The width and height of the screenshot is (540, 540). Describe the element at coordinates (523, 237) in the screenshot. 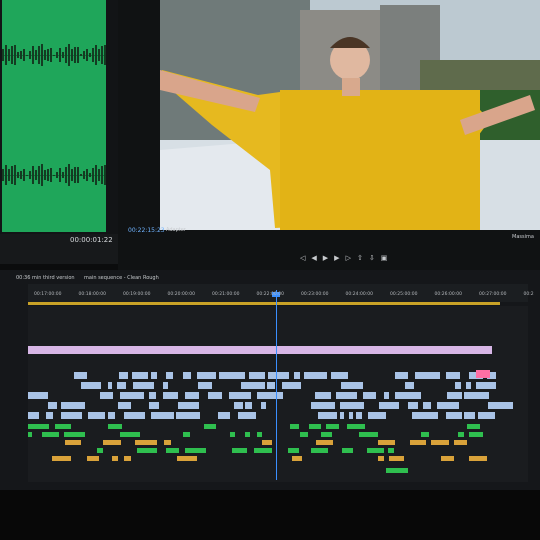

I see `playback-quality-dropdown: Massima` at that location.